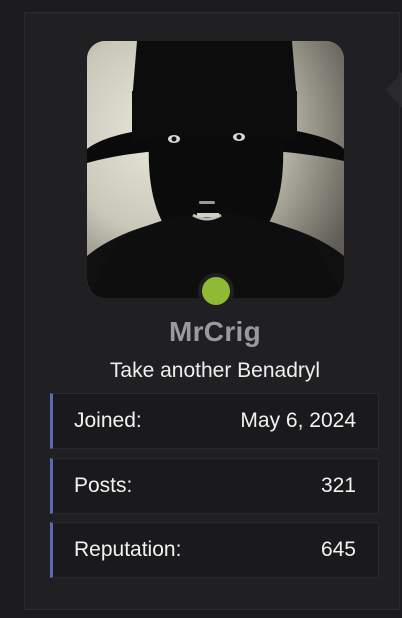 The height and width of the screenshot is (618, 402). What do you see at coordinates (201, 332) in the screenshot?
I see `username: MrCrig` at bounding box center [201, 332].